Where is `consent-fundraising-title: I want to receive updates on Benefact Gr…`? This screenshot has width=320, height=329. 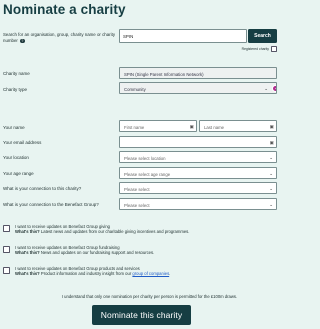
consent-fundraising-title: I want to receive updates on Benefact Gr… is located at coordinates (67, 247).